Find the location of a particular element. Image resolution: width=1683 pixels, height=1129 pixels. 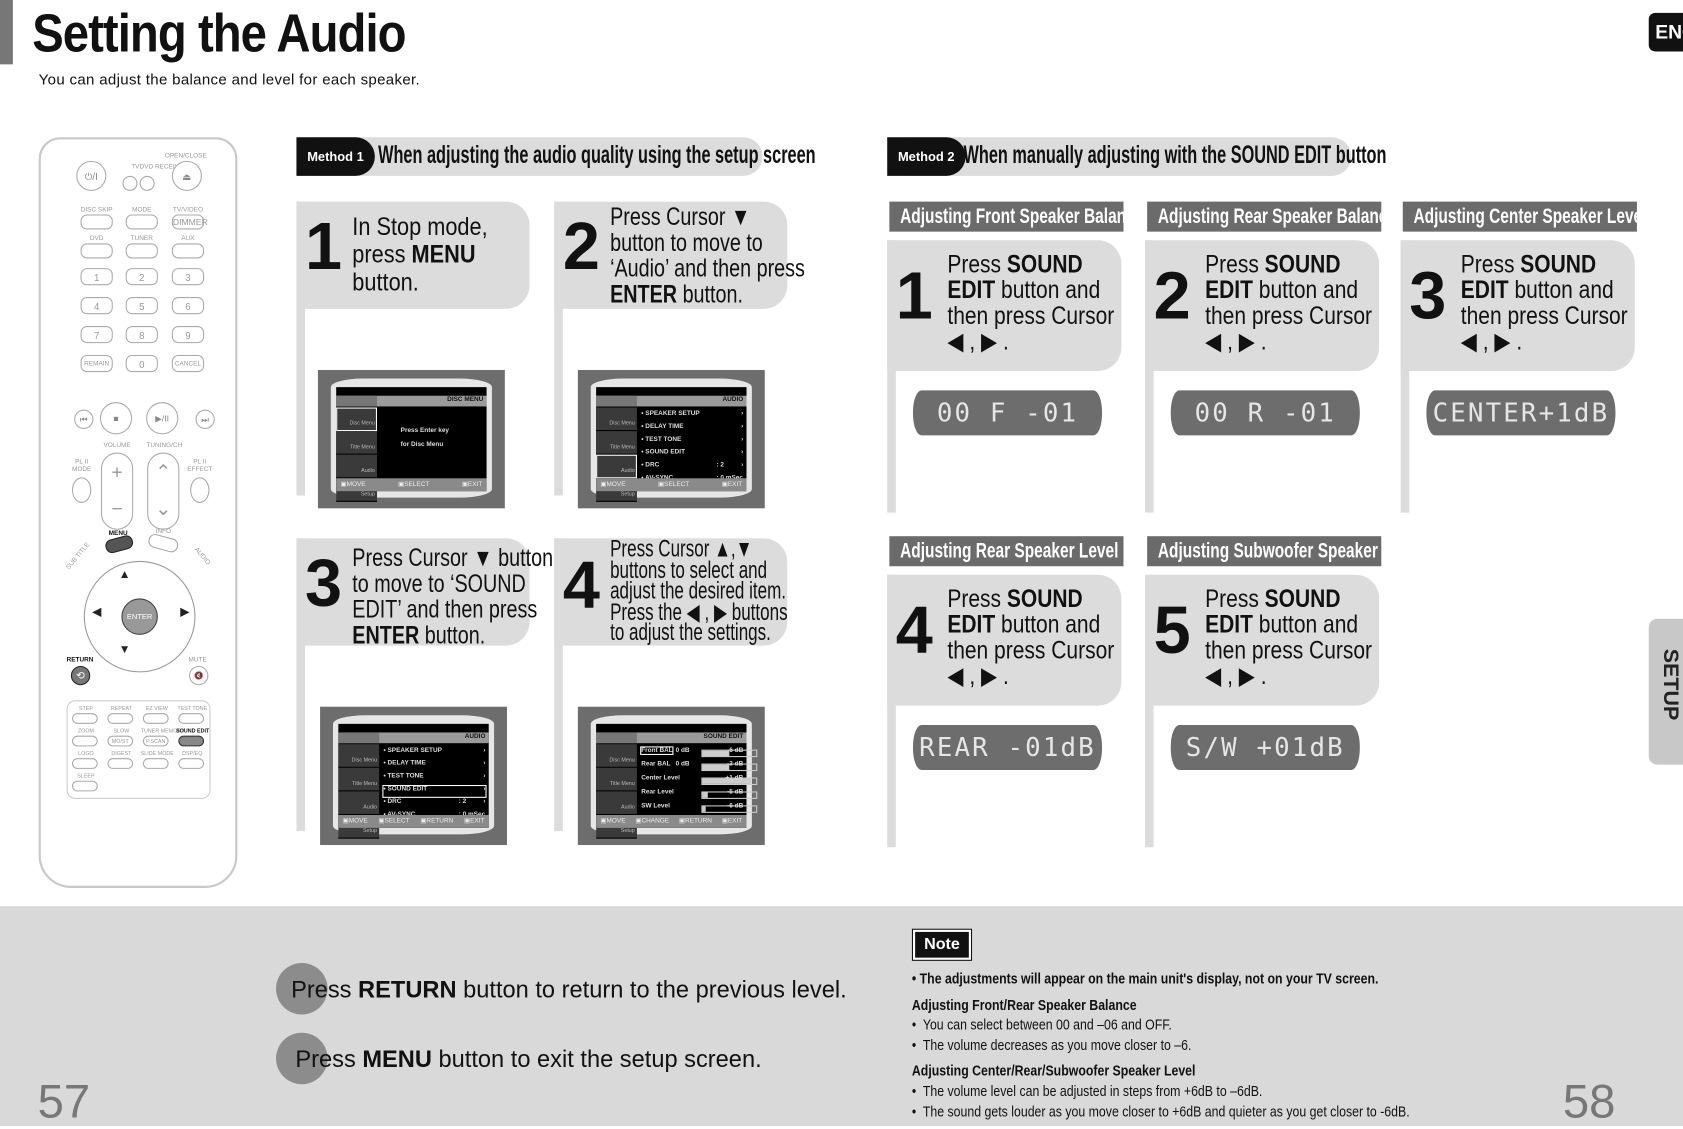

section-label-text: Adjusting Rear Speaker Level is located at coordinates (1009, 551).